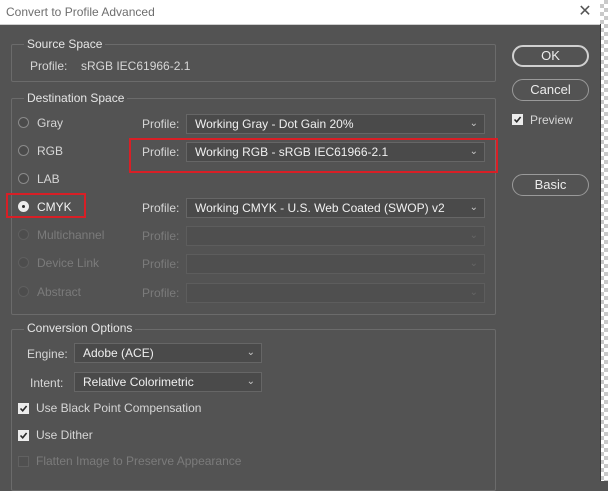 This screenshot has width=608, height=491. What do you see at coordinates (118, 353) in the screenshot?
I see `engine-value: Adobe (ACE)` at bounding box center [118, 353].